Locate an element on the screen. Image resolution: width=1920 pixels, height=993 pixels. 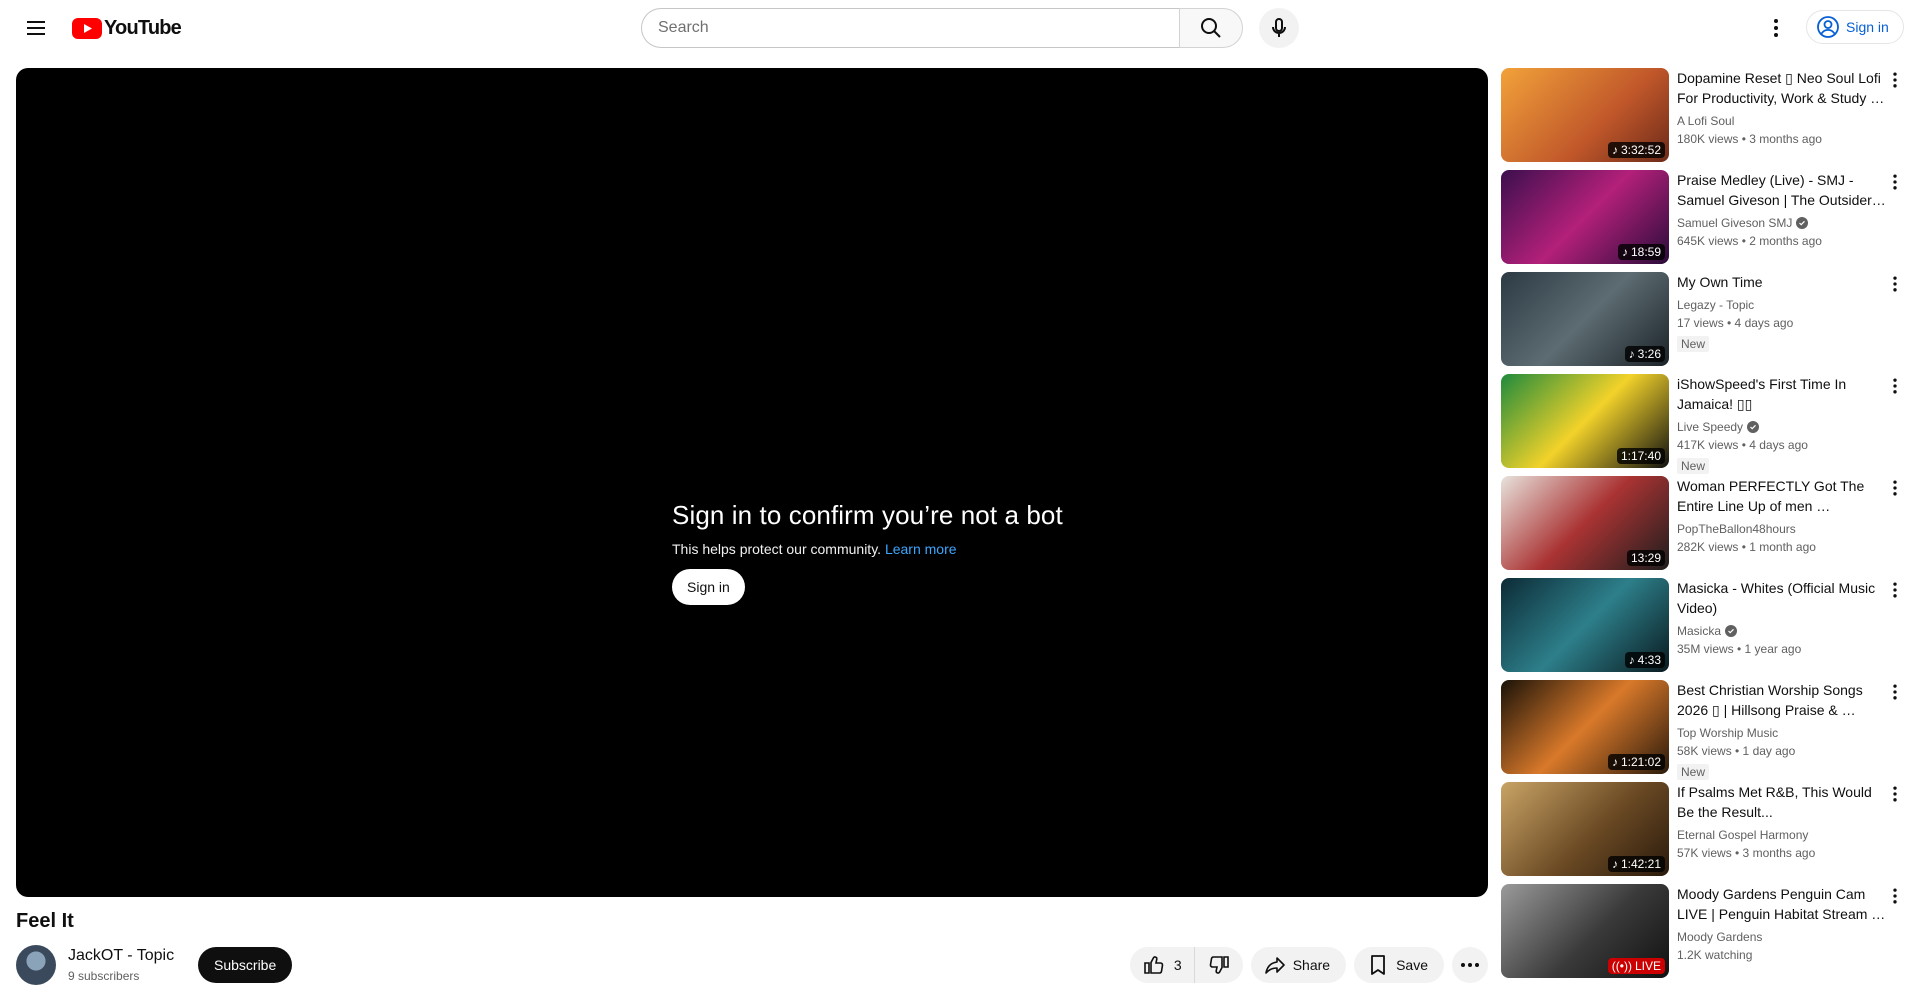
video-thumbnail: ♪ 1:21:02 is located at coordinates (1585, 727).